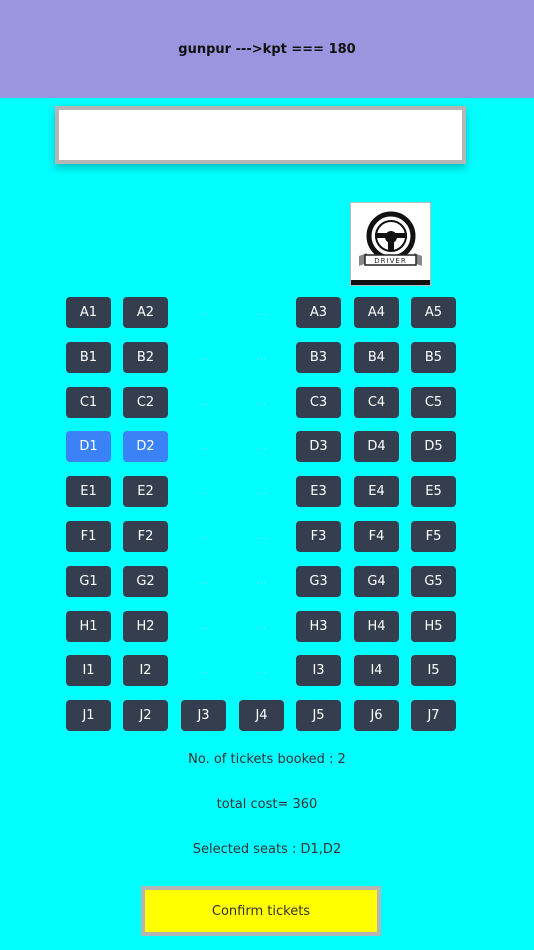 The height and width of the screenshot is (950, 534). I want to click on seat-j7: J7, so click(433, 715).